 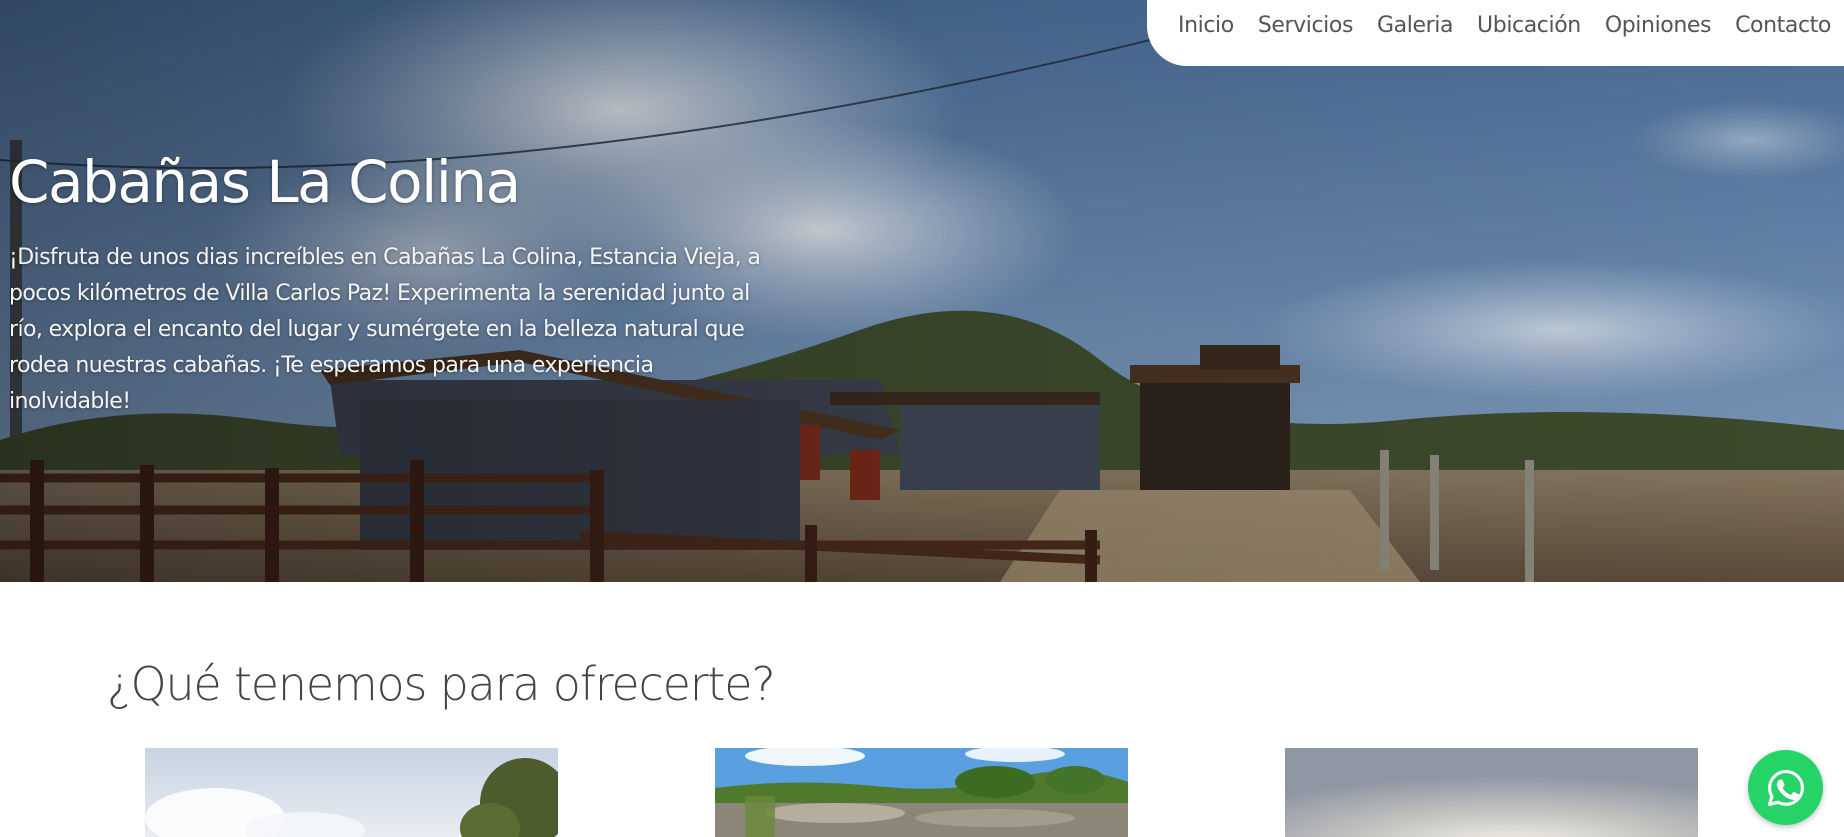 I want to click on nav-item-ubicacion: Ubicación, so click(x=1529, y=25).